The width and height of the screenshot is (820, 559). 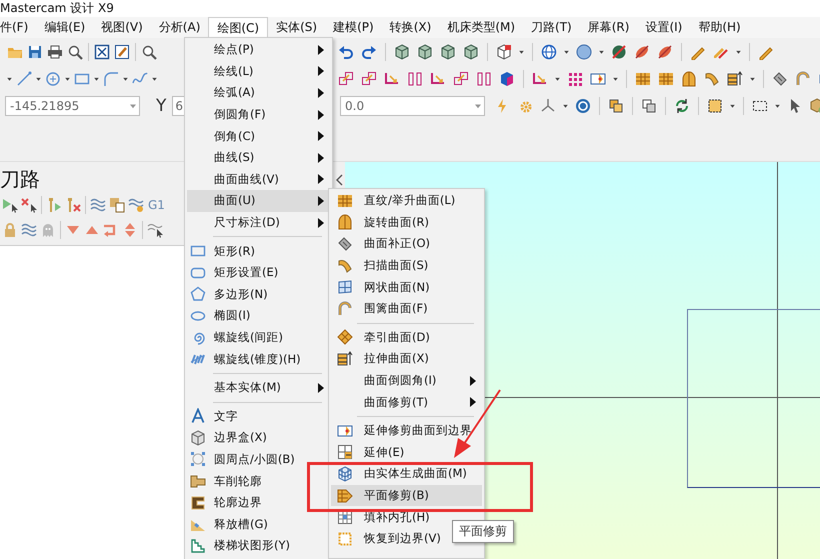 What do you see at coordinates (57, 8) in the screenshot?
I see `window-title: Mastercam 设计 X9` at bounding box center [57, 8].